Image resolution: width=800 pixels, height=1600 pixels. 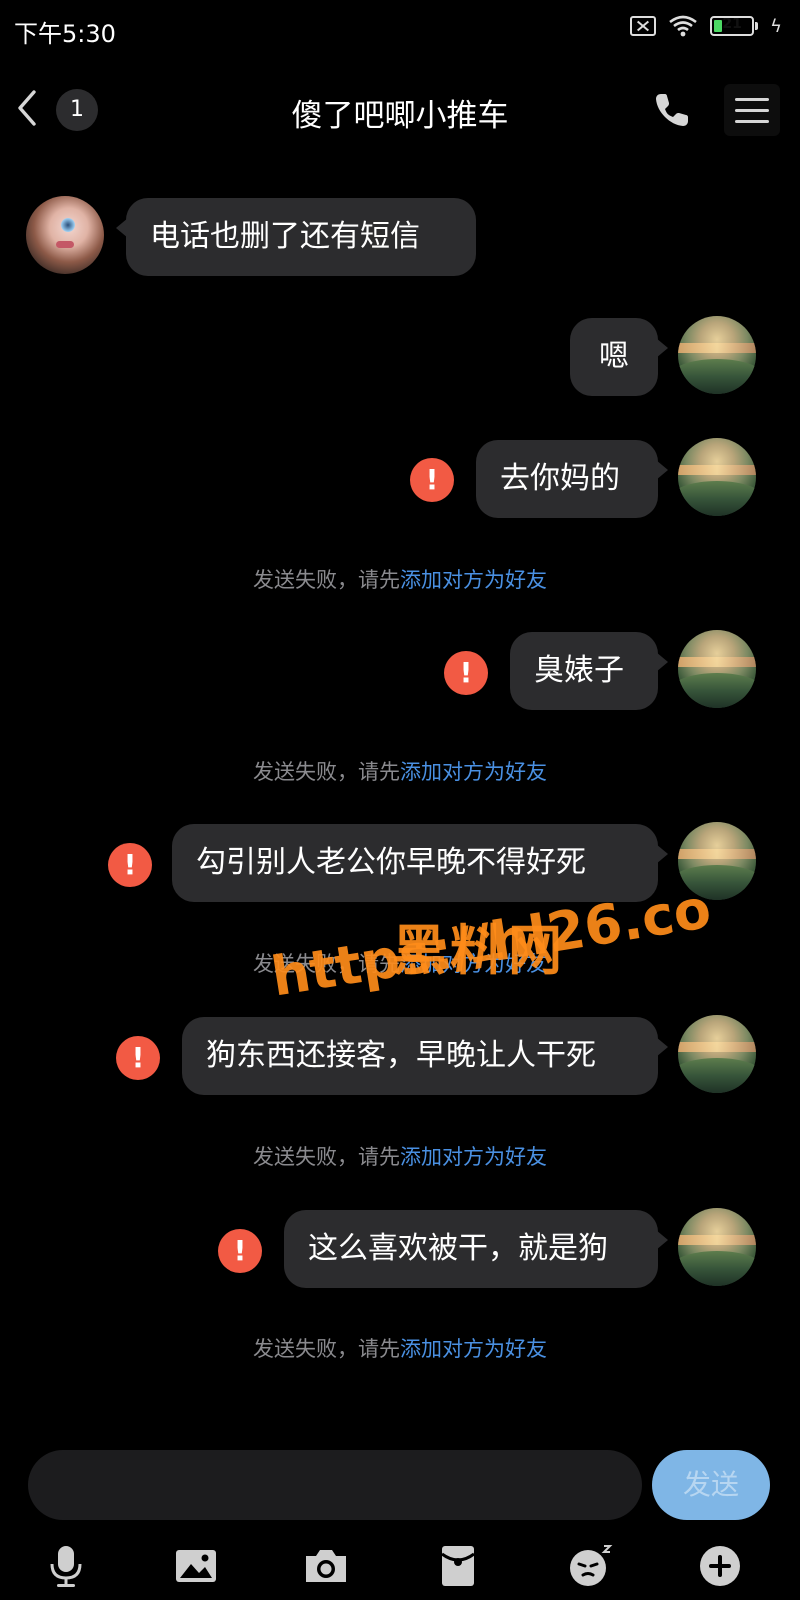 I want to click on contact-avatar, so click(x=65, y=235).